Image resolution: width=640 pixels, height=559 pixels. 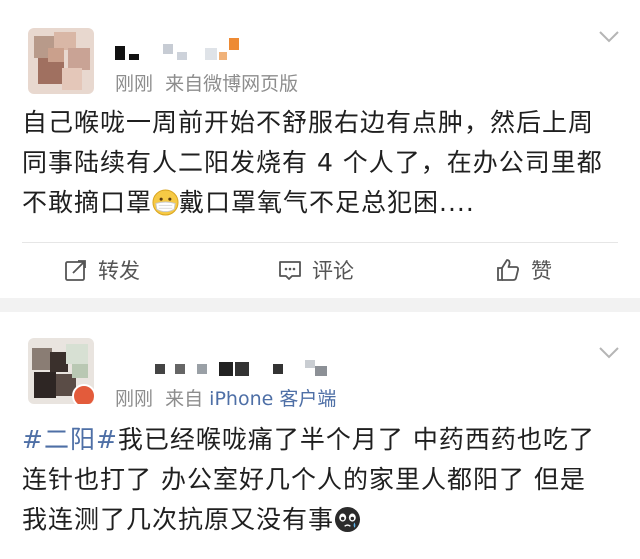 I want to click on divider, so click(x=320, y=242).